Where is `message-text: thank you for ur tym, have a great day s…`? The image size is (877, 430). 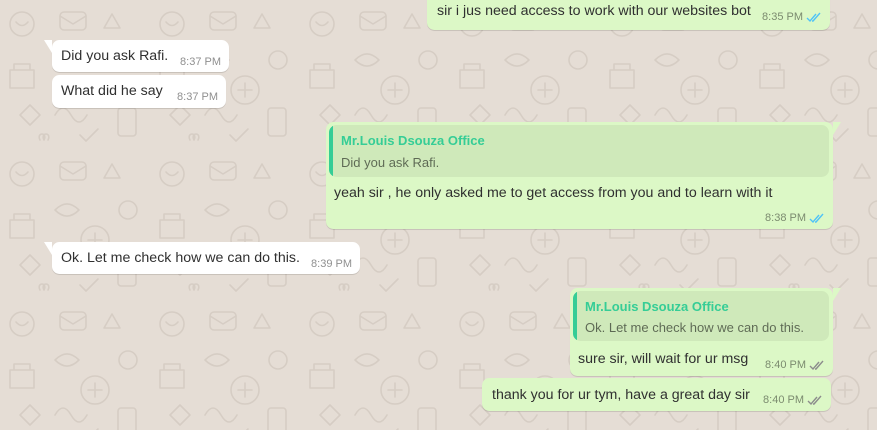 message-text: thank you for ur tym, have a great day s… is located at coordinates (621, 395).